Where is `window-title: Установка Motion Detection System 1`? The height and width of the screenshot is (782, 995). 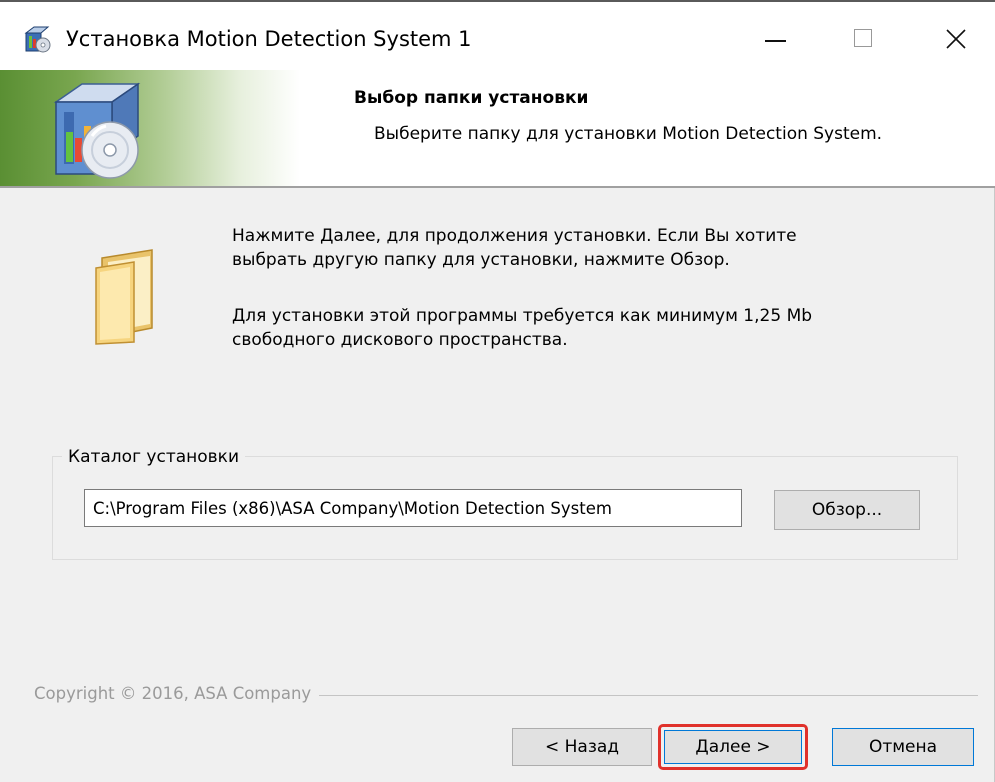
window-title: Установка Motion Detection System 1 is located at coordinates (269, 39).